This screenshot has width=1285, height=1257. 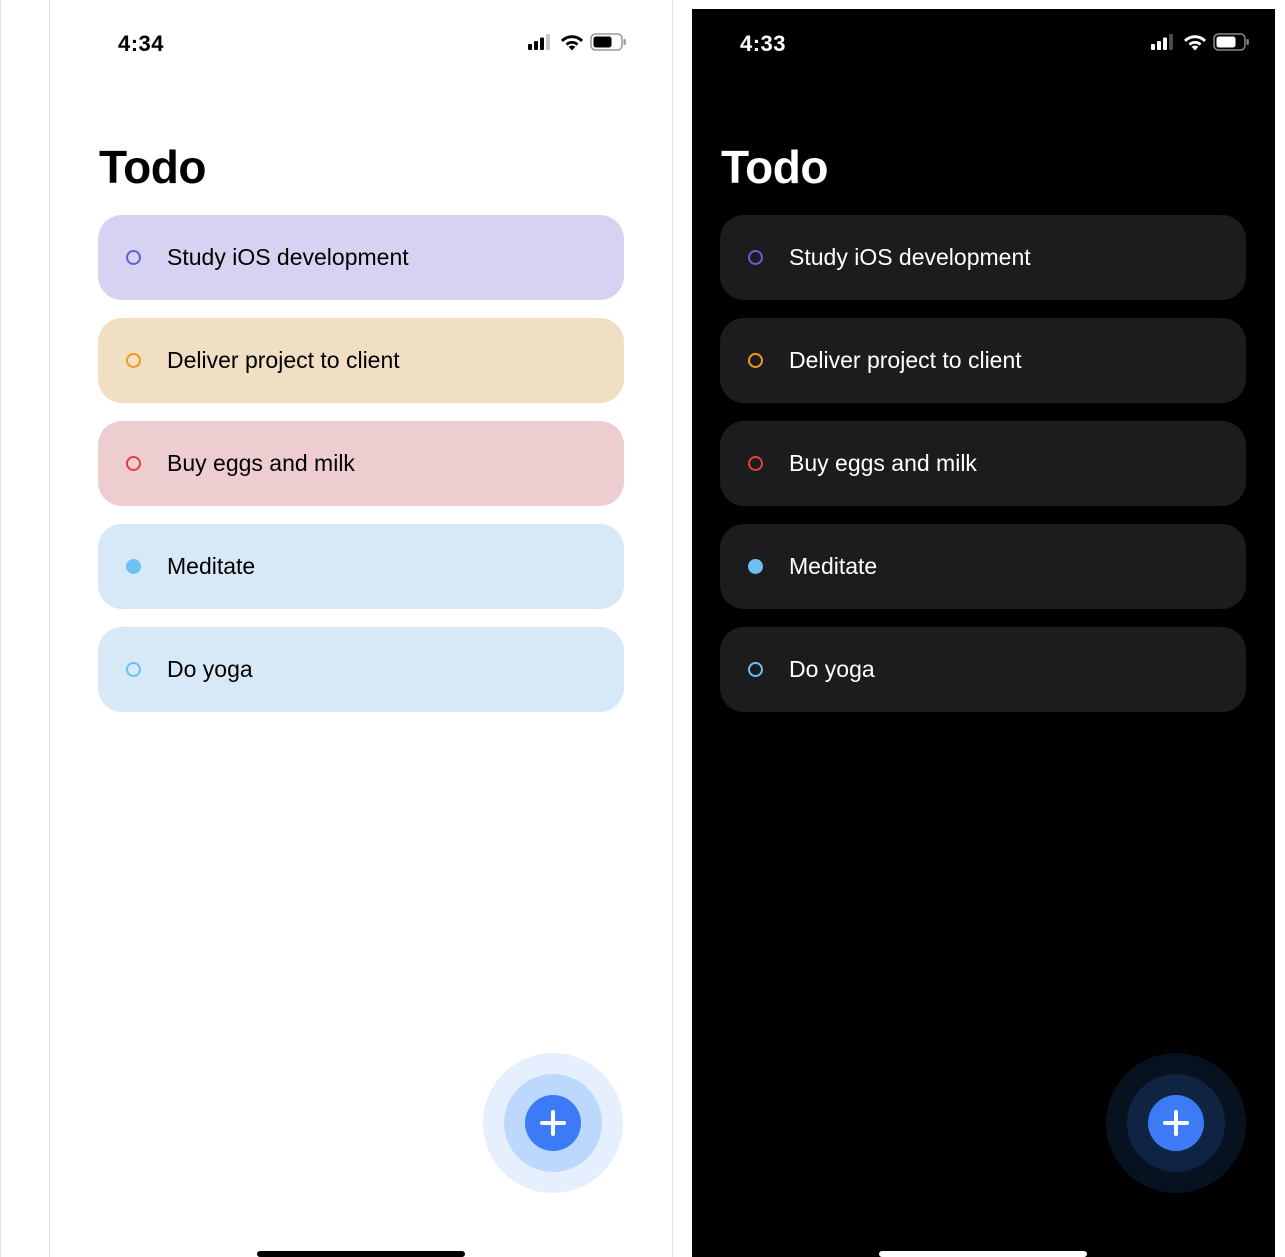 What do you see at coordinates (763, 43) in the screenshot?
I see `status-time: 4:33` at bounding box center [763, 43].